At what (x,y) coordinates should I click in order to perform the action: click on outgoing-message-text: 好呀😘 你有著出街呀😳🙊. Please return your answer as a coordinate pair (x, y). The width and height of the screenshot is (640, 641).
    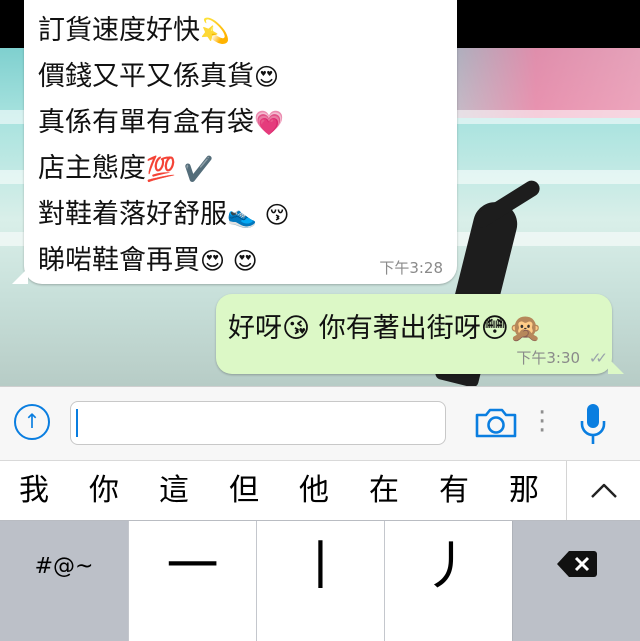
    Looking at the image, I should click on (385, 328).